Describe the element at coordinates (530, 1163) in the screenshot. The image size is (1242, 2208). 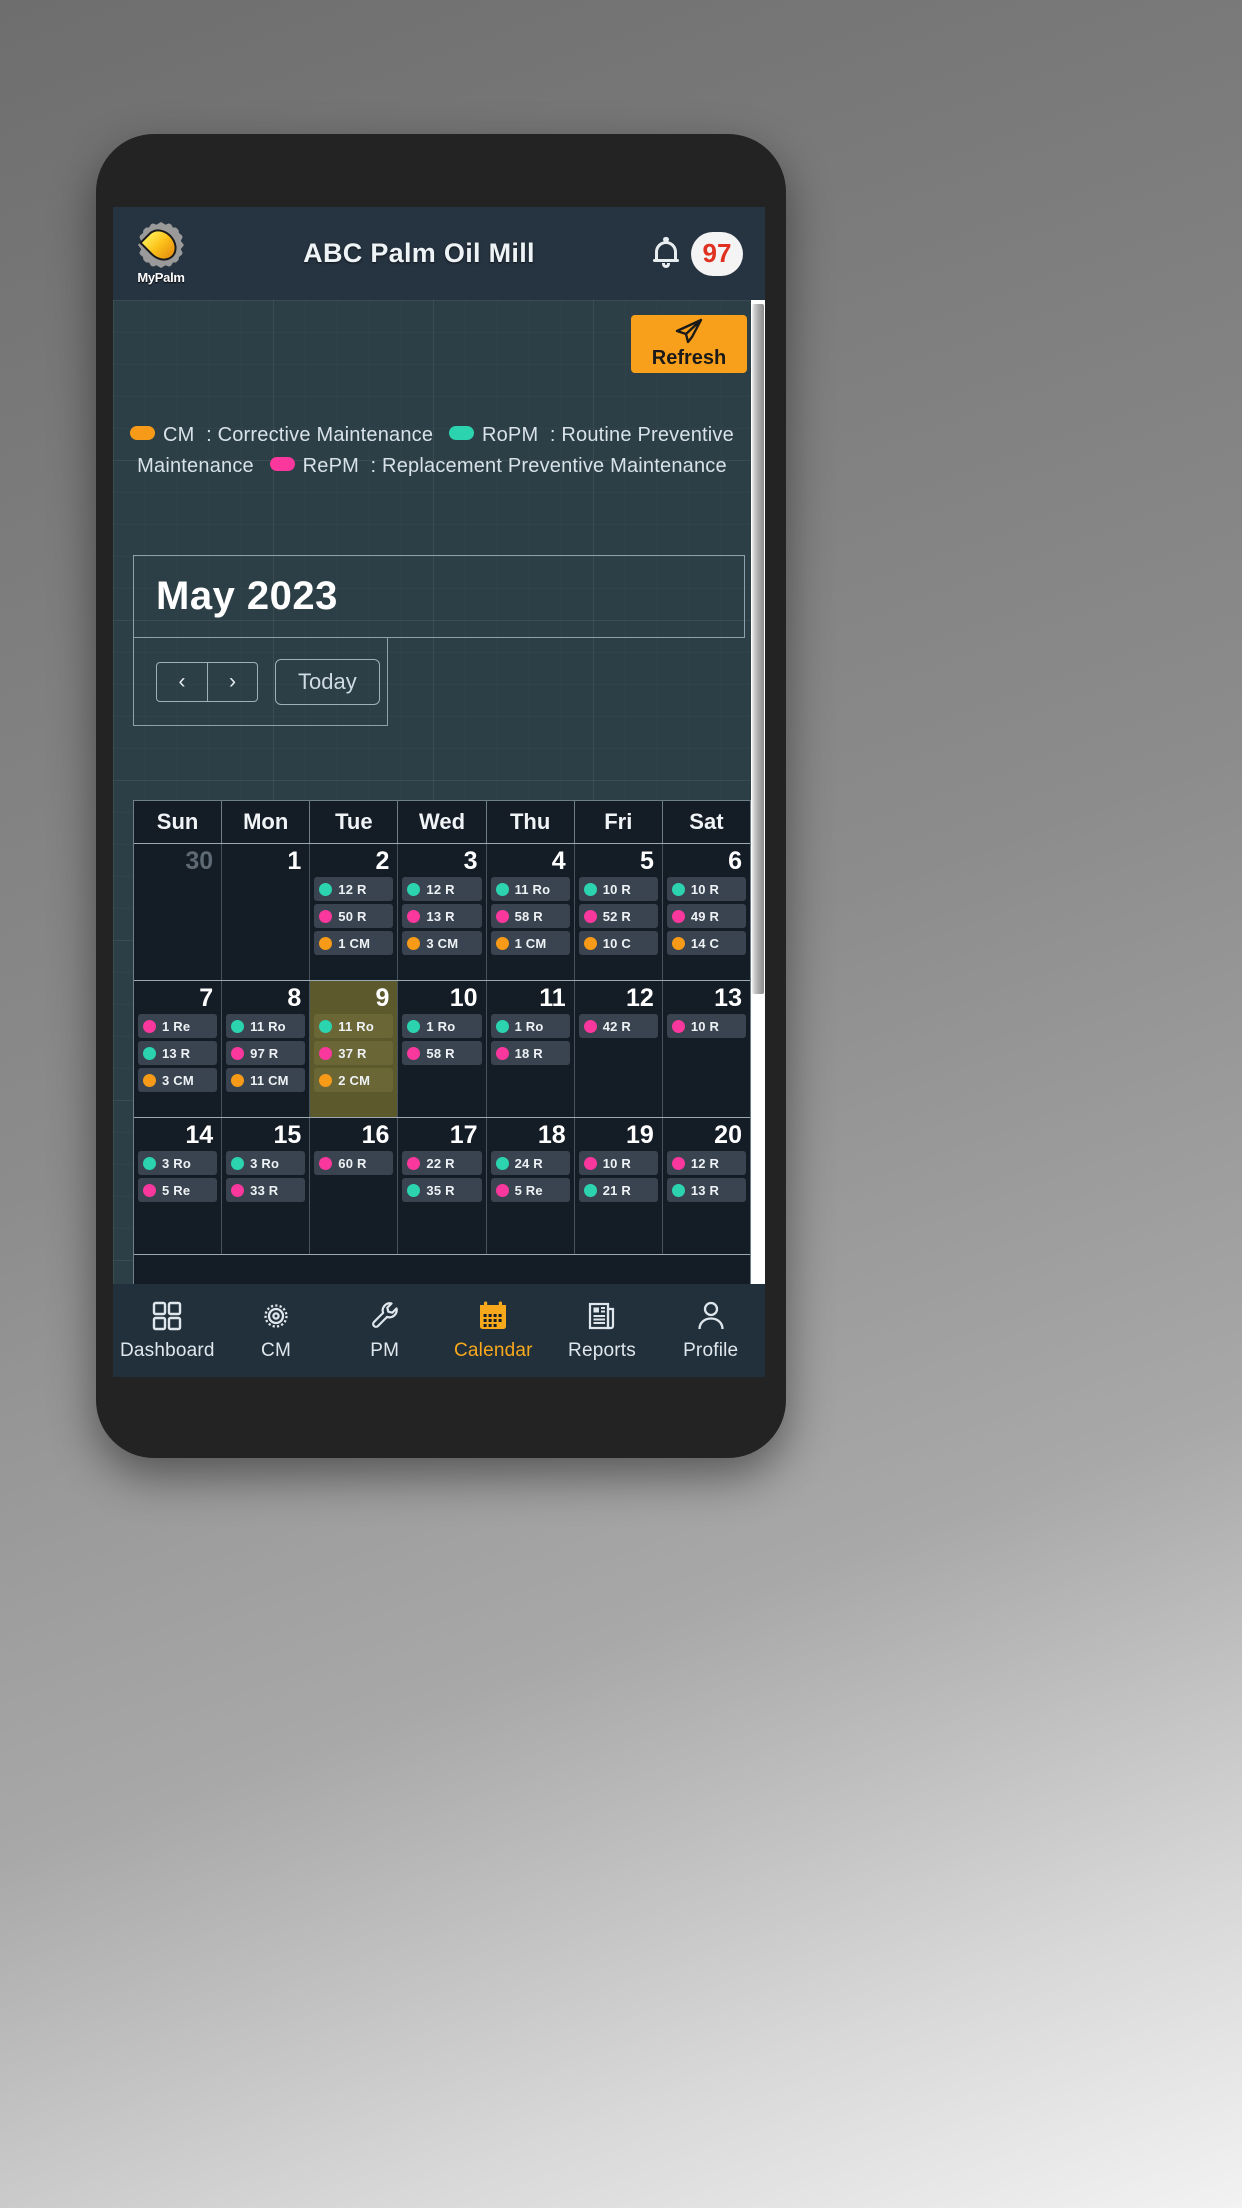
I see `event-chip-ropm: 24 R` at that location.